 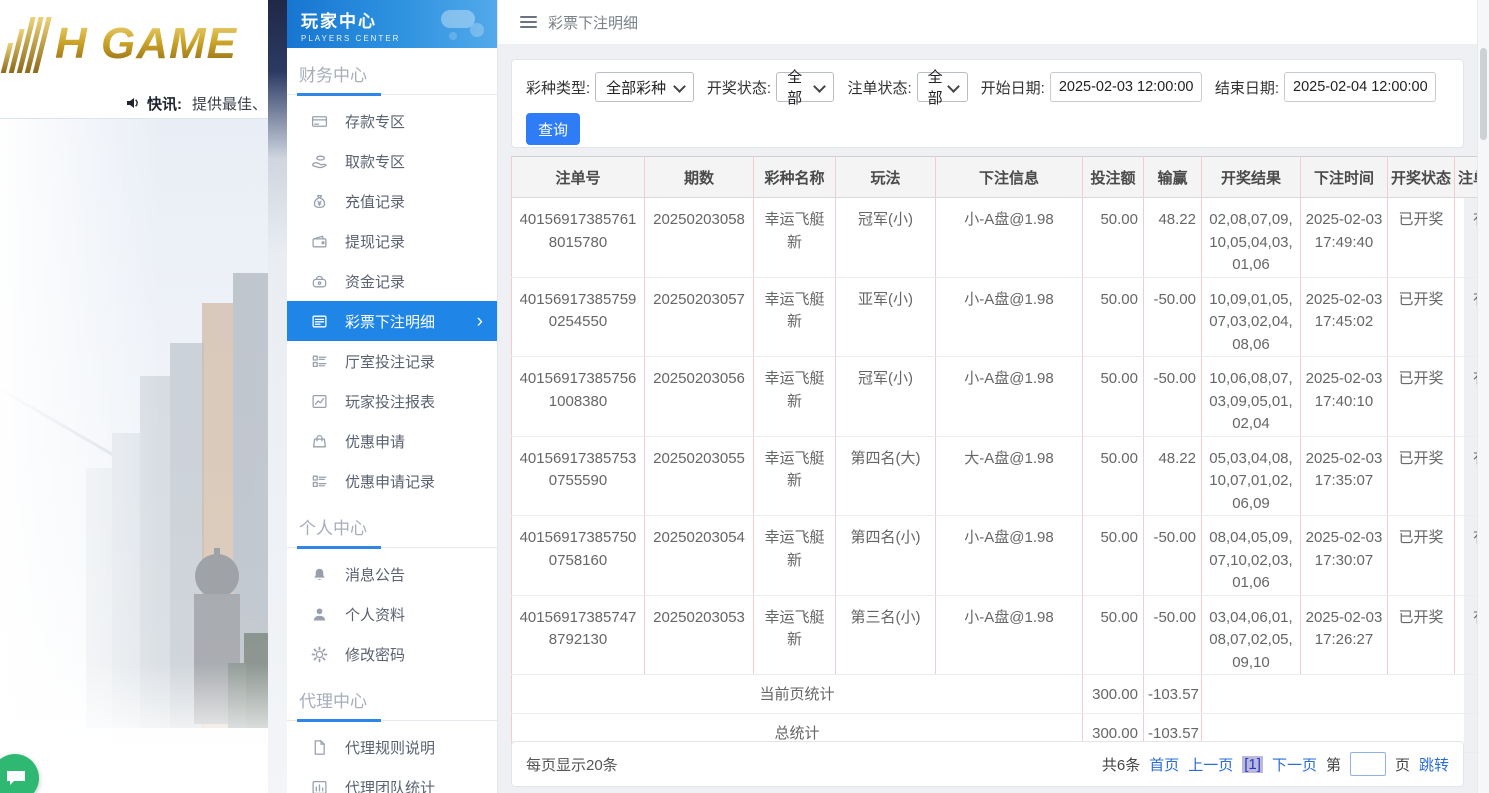 What do you see at coordinates (805, 88) in the screenshot?
I see `draw-status-select: 全部` at bounding box center [805, 88].